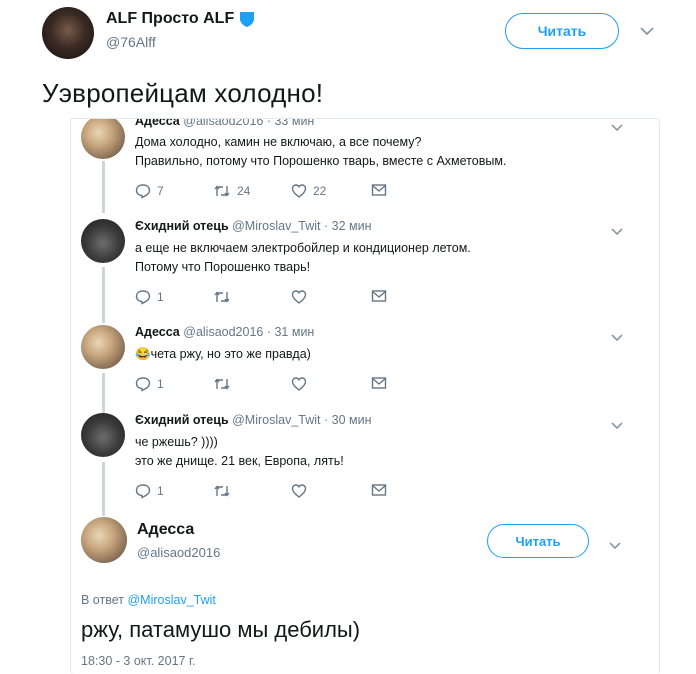 This screenshot has height=674, width=696. I want to click on main-author-name: Адесса, so click(165, 530).